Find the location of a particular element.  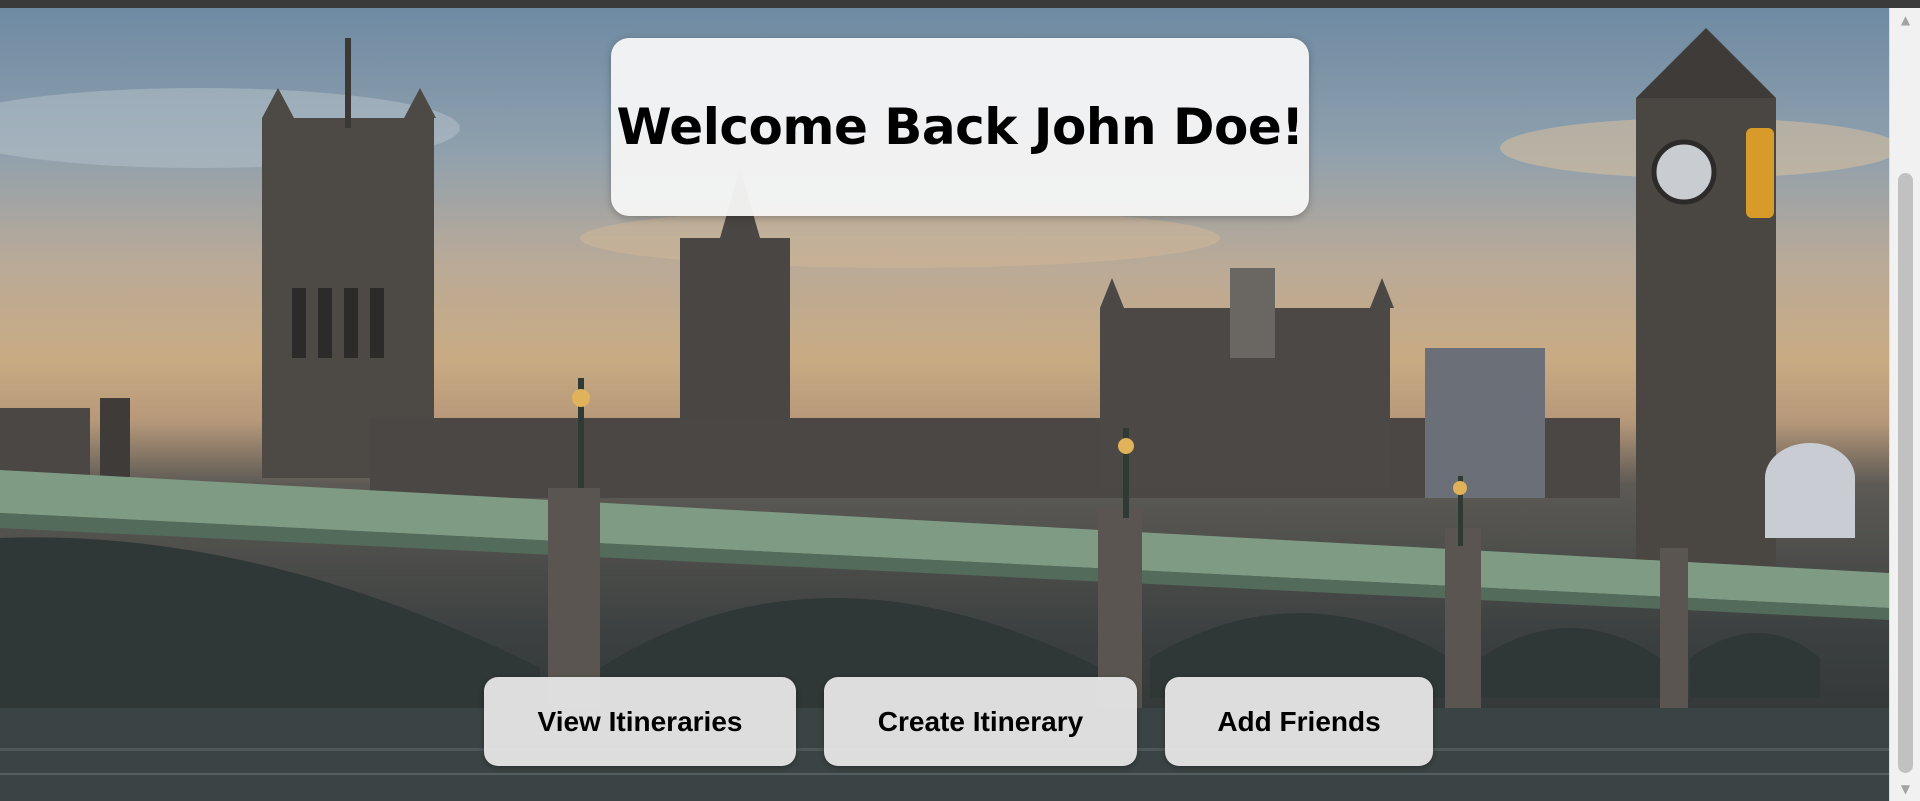

welcome-title: Welcome Back John Doe! is located at coordinates (960, 127).